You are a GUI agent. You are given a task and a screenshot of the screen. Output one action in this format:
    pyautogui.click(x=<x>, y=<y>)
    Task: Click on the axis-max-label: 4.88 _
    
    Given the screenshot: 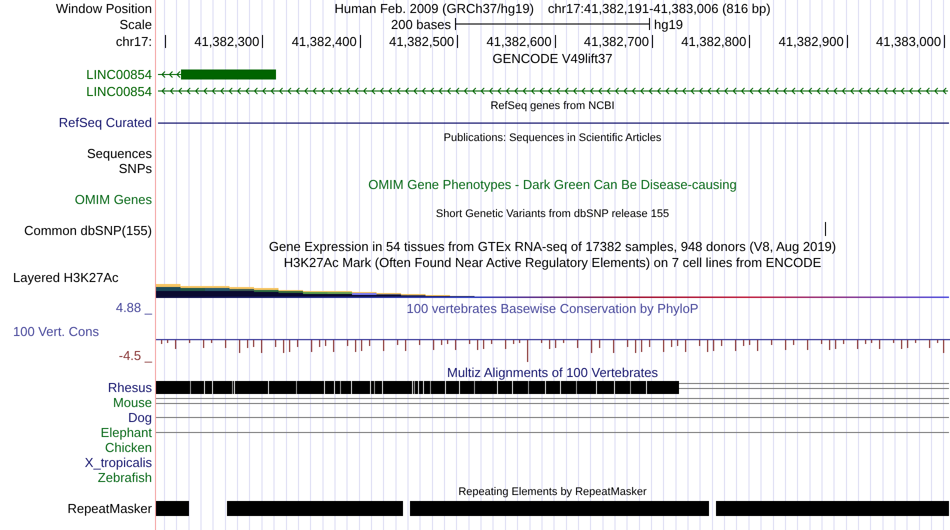 What is the action you would take?
    pyautogui.click(x=134, y=307)
    